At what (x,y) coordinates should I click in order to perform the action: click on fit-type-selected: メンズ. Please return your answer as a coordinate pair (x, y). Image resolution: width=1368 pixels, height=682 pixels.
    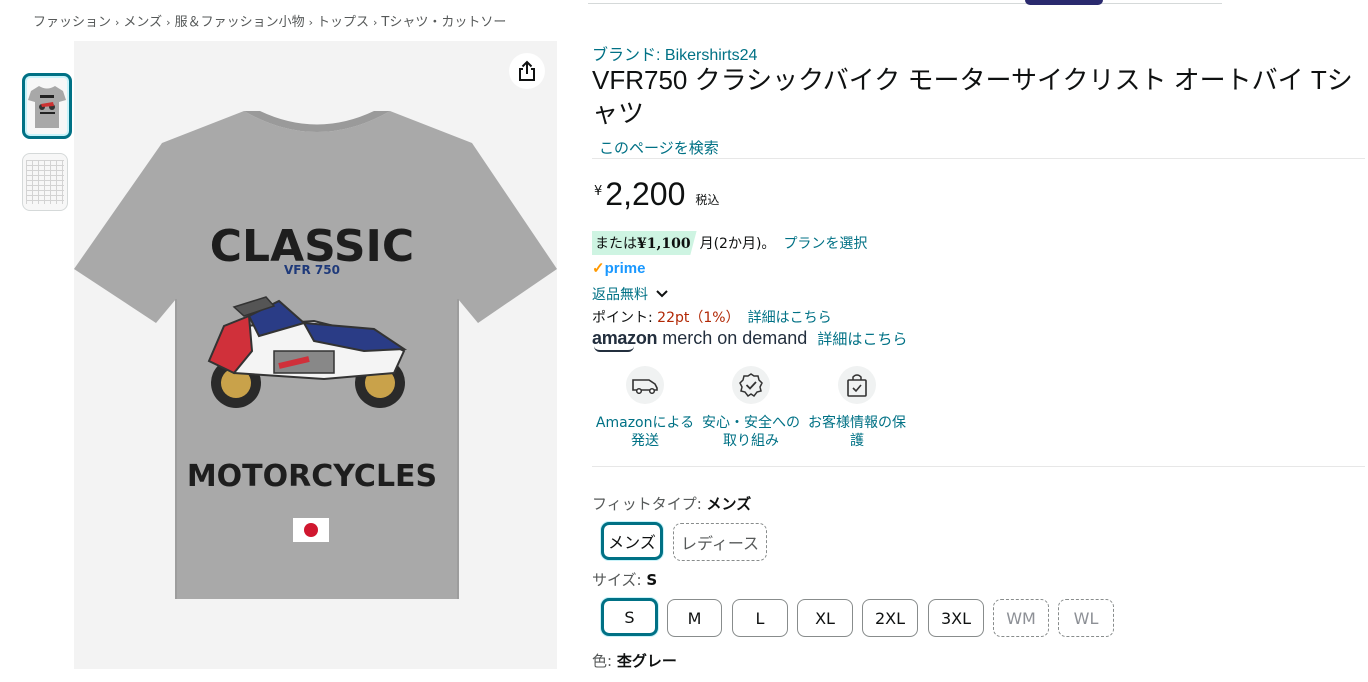
    Looking at the image, I should click on (729, 504).